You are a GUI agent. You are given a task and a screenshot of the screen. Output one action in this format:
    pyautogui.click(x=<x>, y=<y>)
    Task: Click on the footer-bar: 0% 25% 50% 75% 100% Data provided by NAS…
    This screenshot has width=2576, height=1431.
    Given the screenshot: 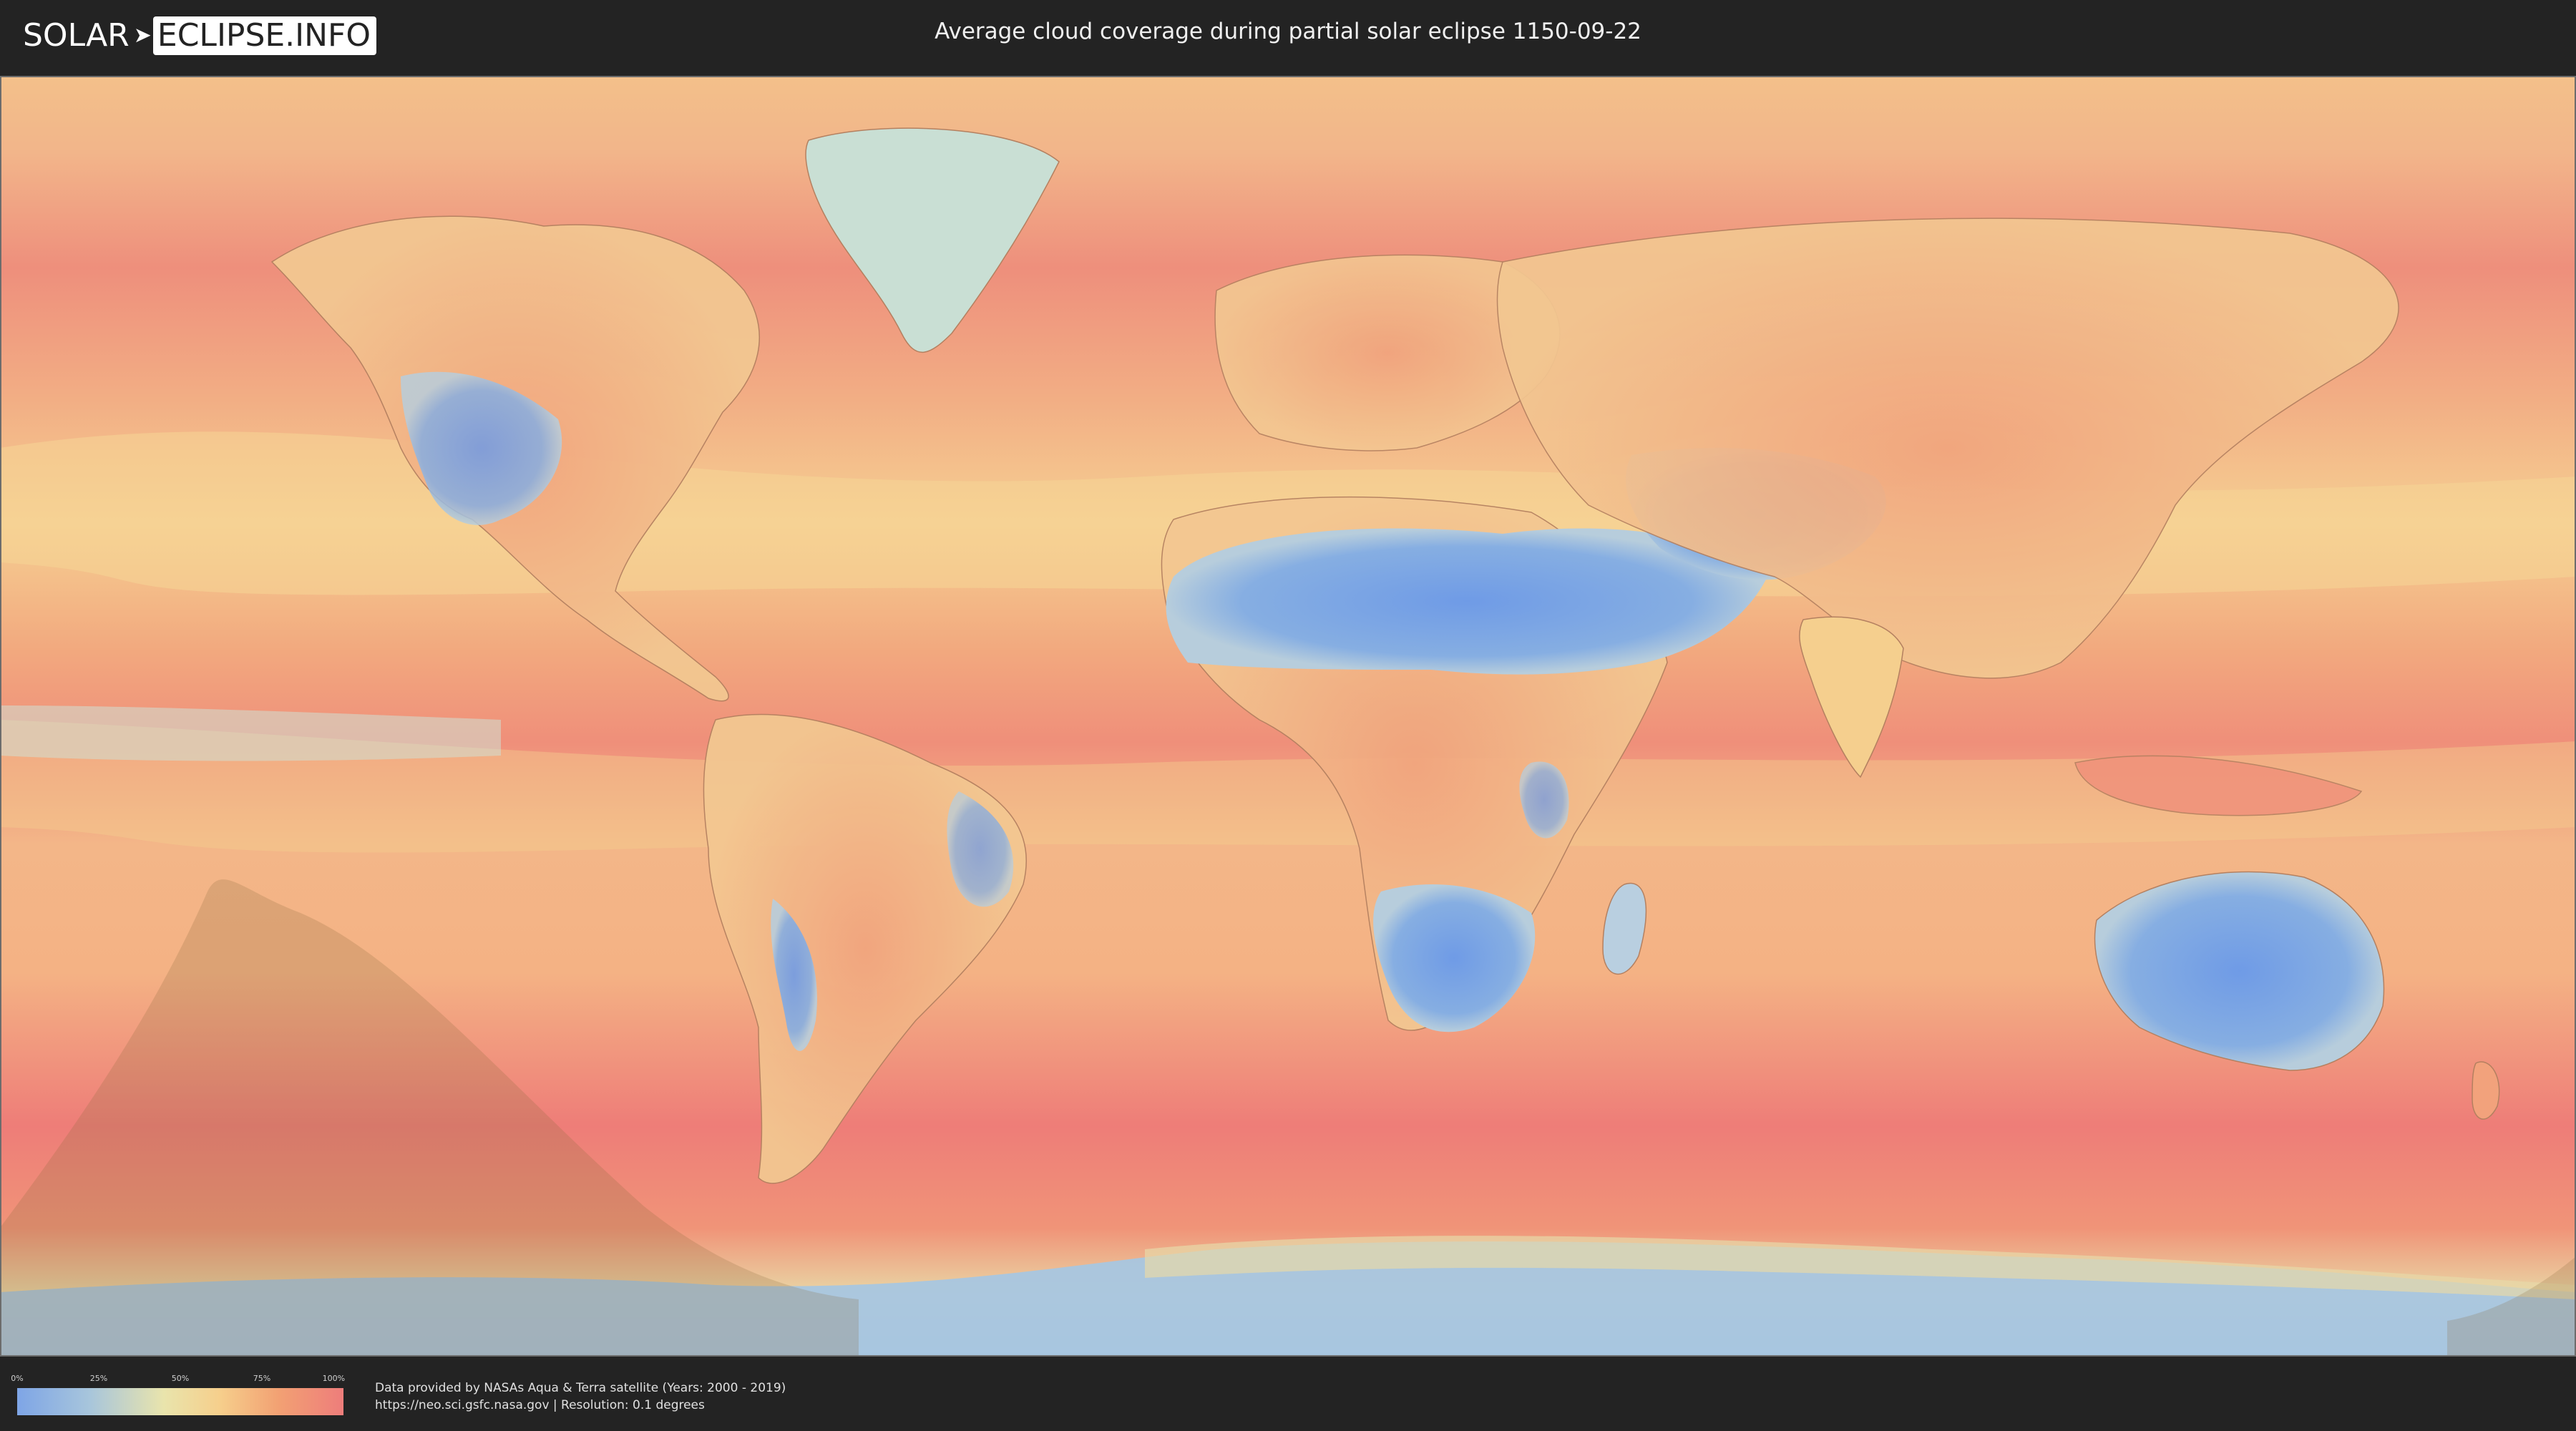 What is the action you would take?
    pyautogui.click(x=1288, y=1394)
    